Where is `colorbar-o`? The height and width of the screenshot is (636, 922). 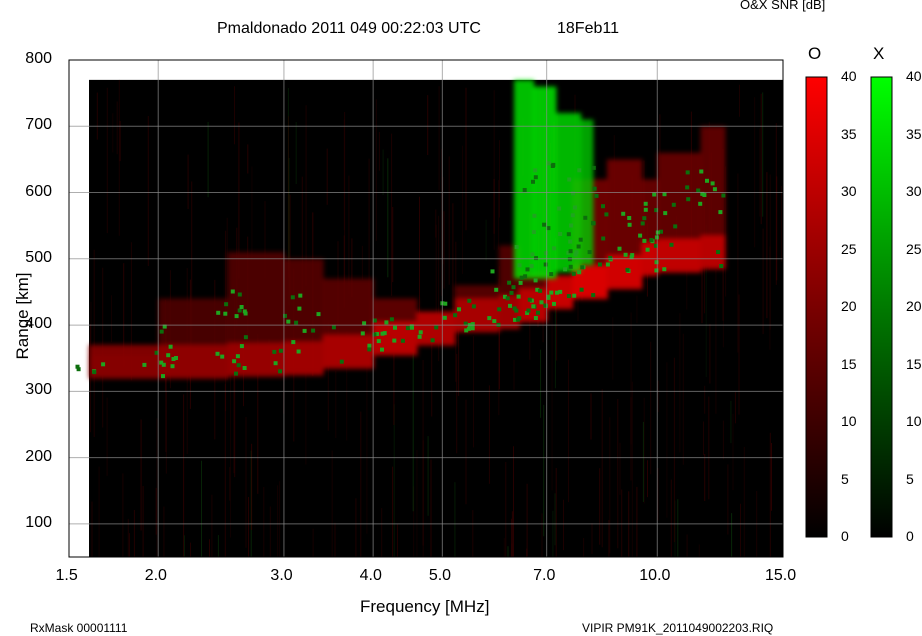 colorbar-o is located at coordinates (816, 307).